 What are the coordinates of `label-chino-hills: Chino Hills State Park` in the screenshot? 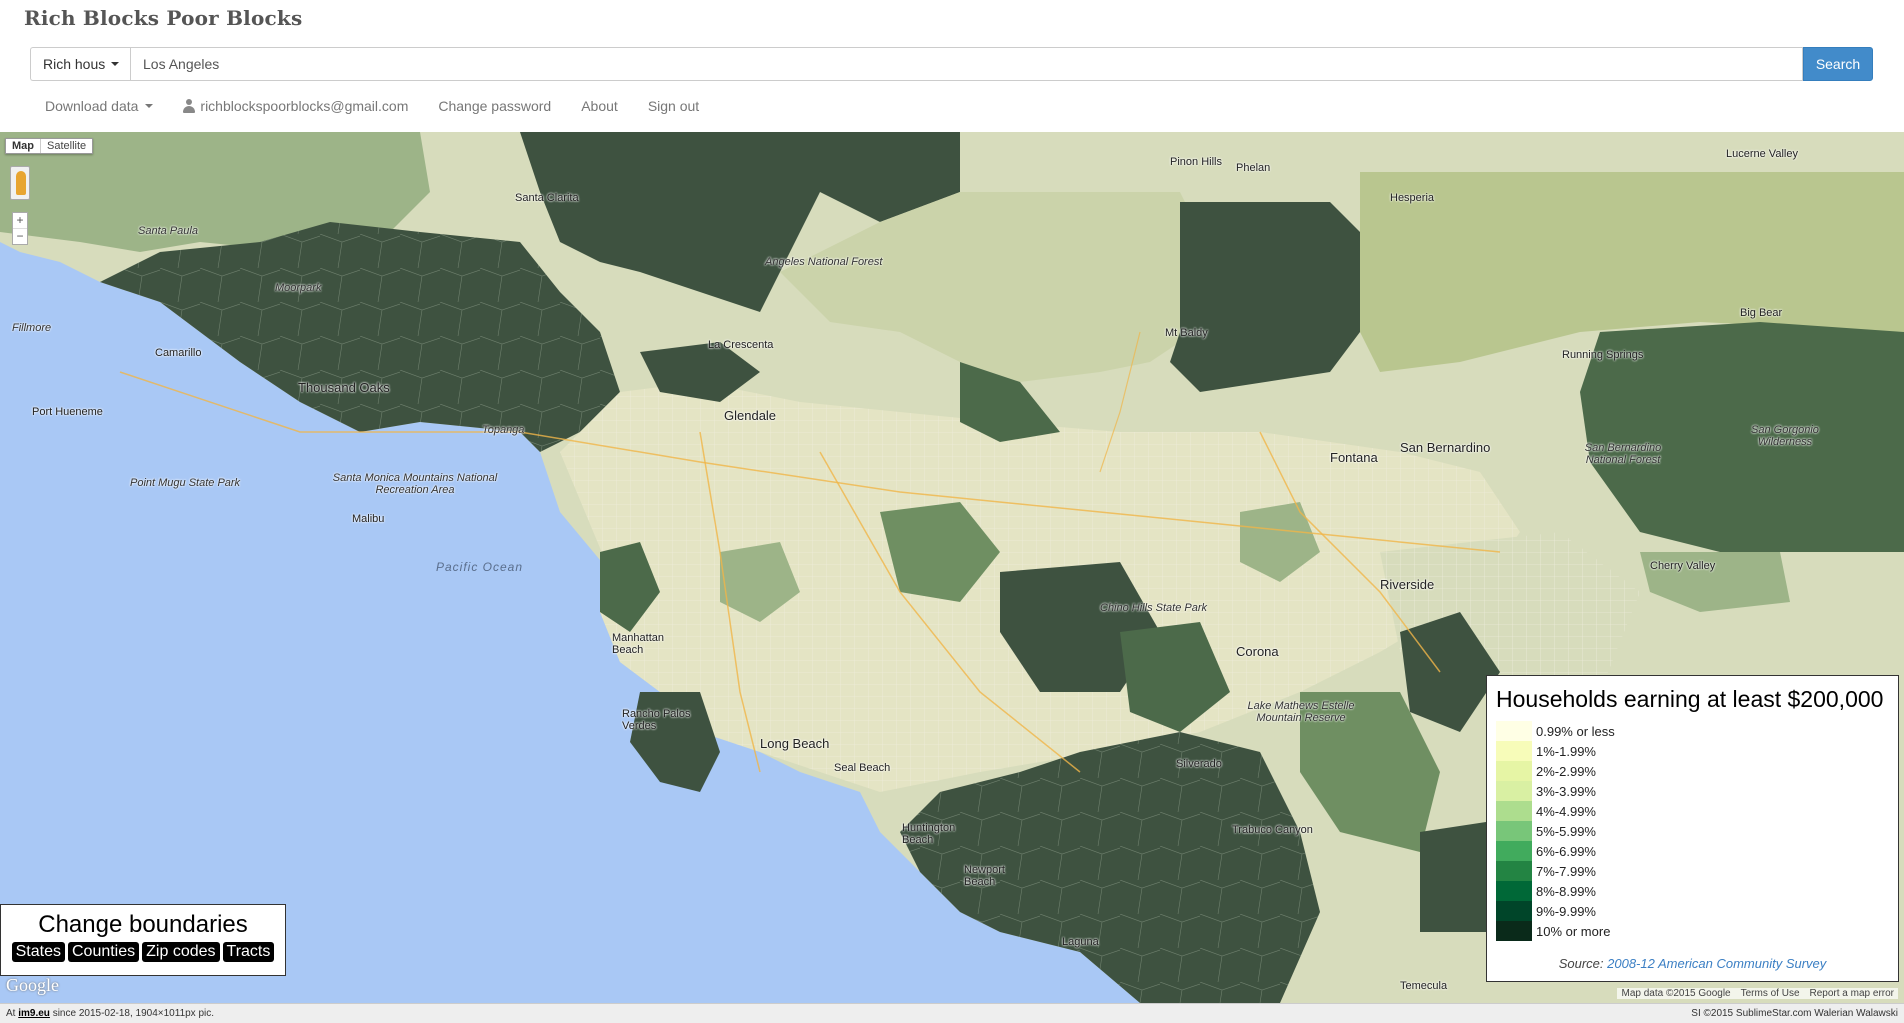 It's located at (1153, 608).